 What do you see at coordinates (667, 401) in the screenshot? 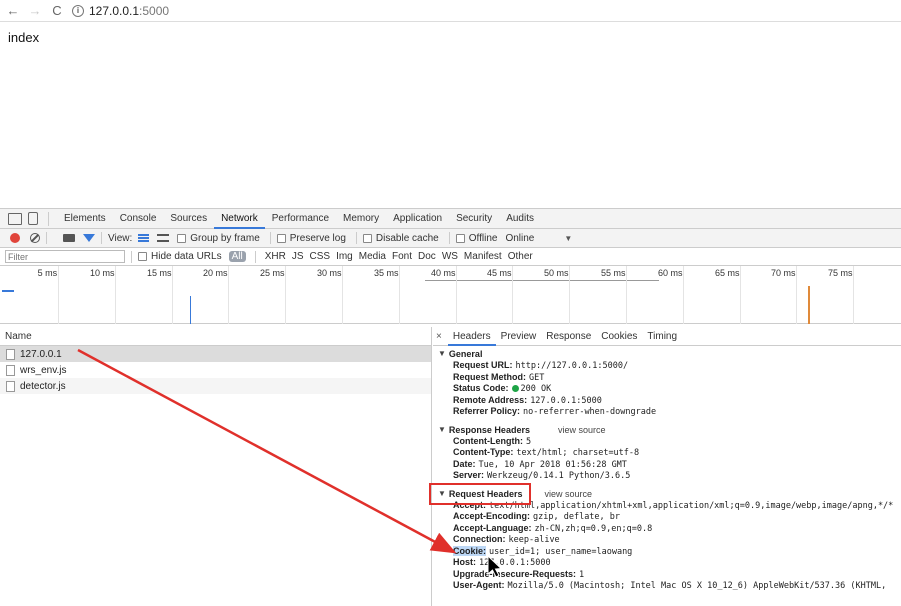
I see `header-row: Remote Address: 127.0.0.1:5000` at bounding box center [667, 401].